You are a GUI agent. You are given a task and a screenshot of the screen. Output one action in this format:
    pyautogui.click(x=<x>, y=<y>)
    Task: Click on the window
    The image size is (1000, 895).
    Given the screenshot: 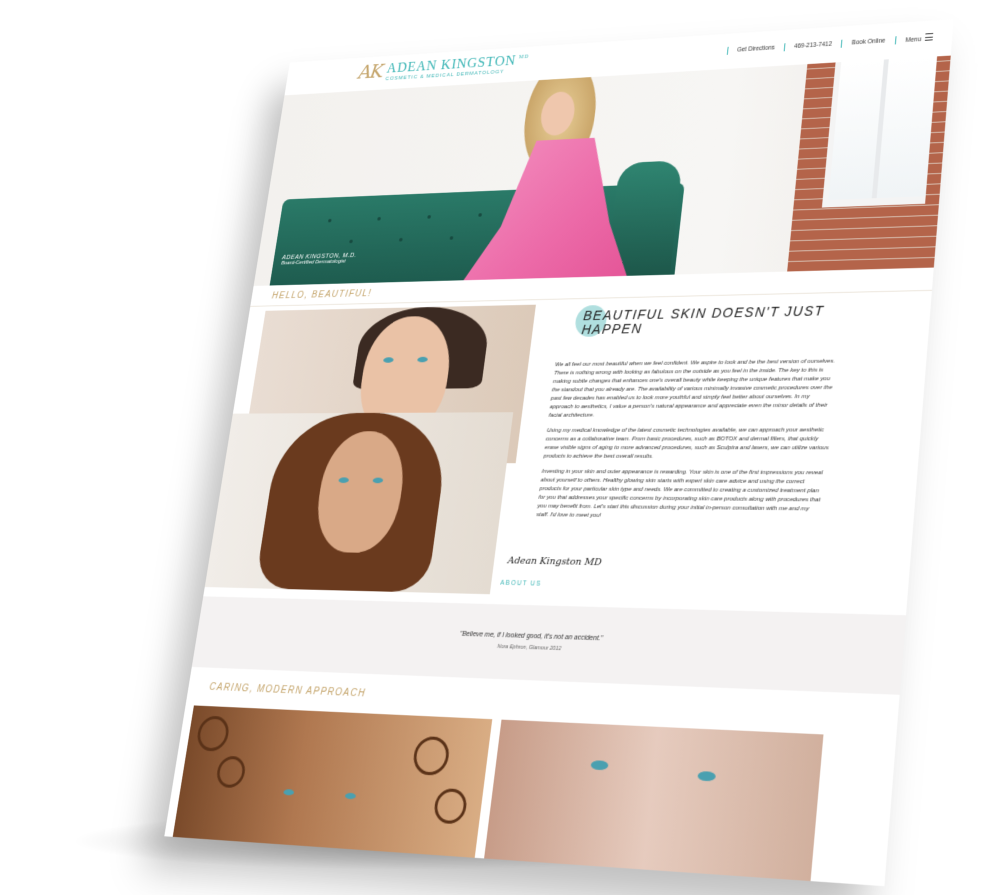 What is the action you would take?
    pyautogui.click(x=879, y=132)
    